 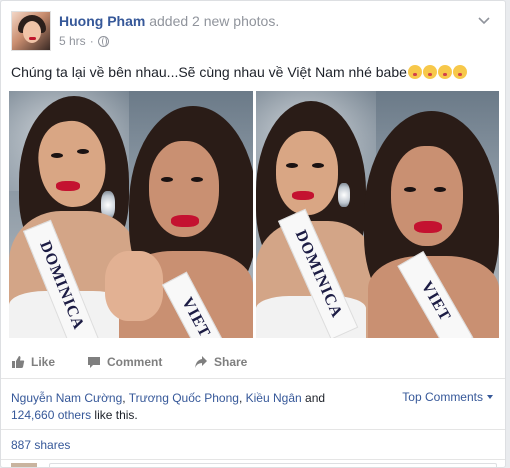 I want to click on liker-link: Nguyễn Nam Cường, so click(x=66, y=398).